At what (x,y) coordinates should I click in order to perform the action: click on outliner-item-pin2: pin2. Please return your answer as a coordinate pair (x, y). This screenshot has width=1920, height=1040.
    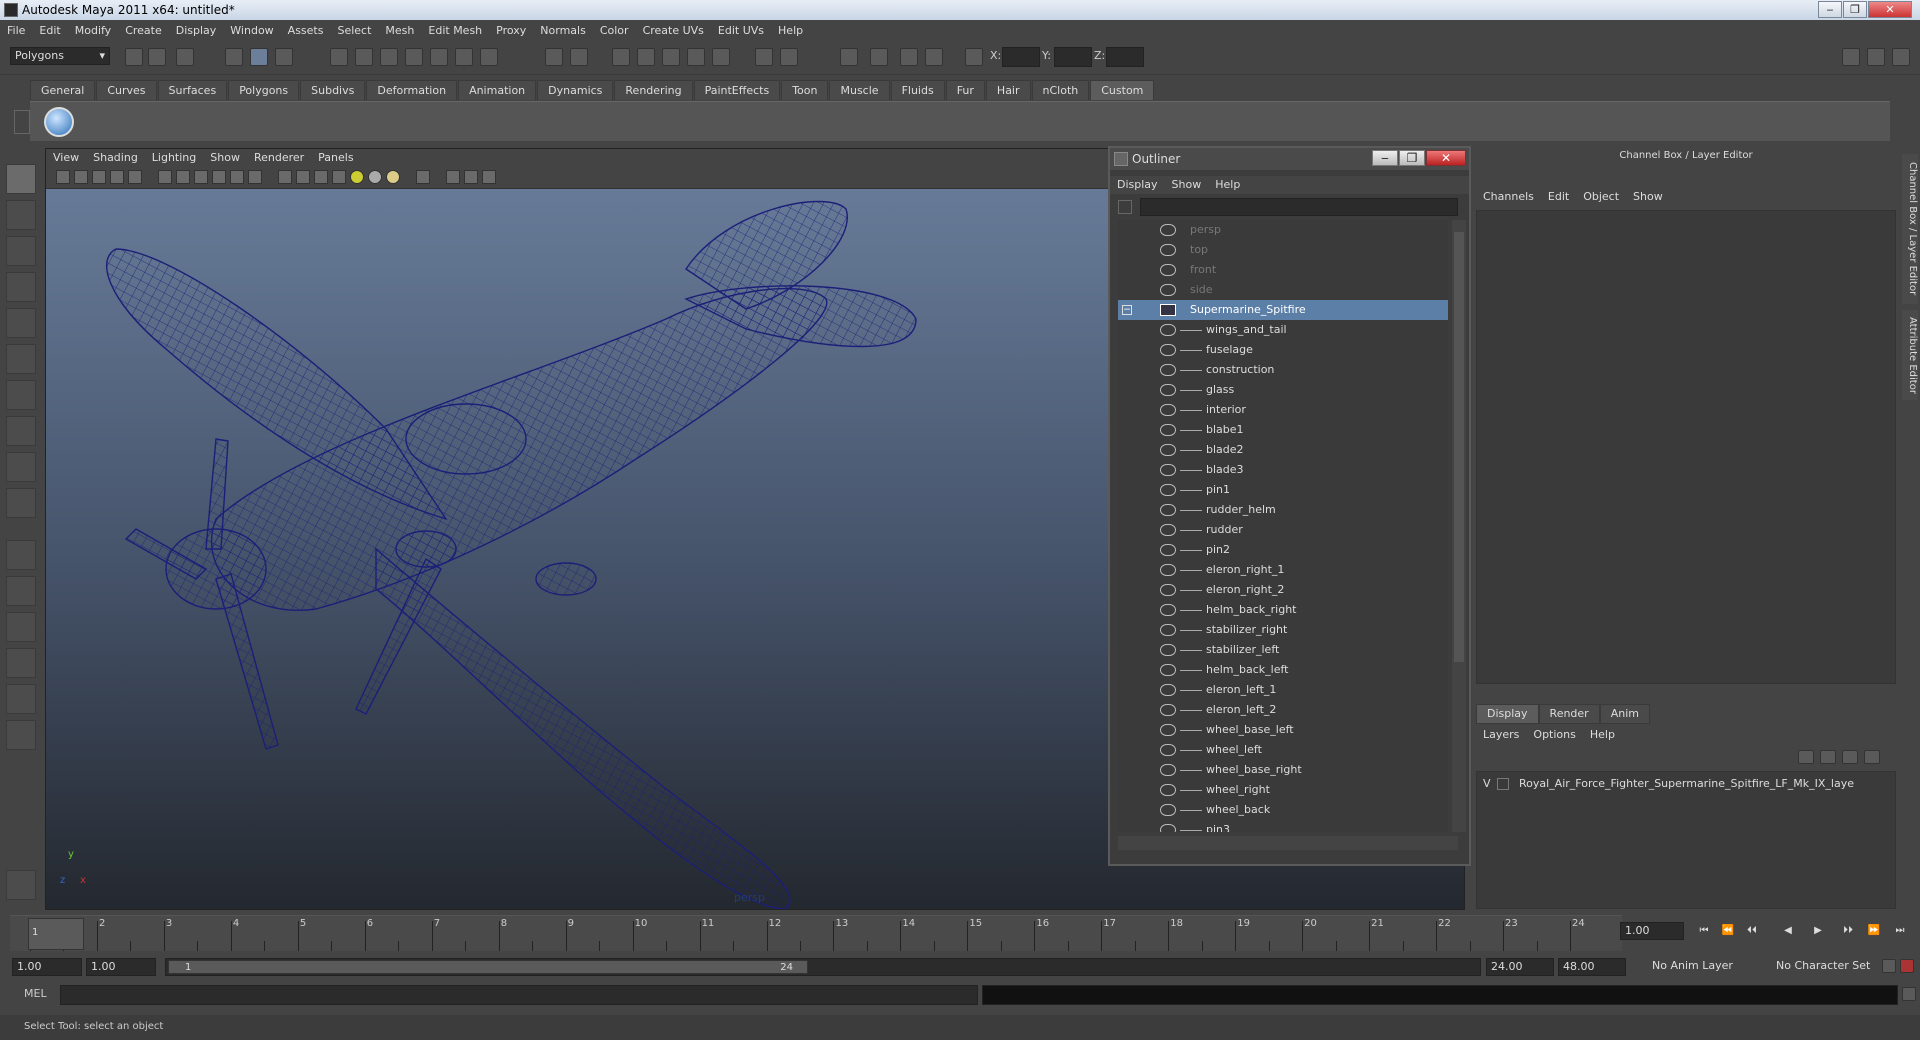
    Looking at the image, I should click on (1283, 550).